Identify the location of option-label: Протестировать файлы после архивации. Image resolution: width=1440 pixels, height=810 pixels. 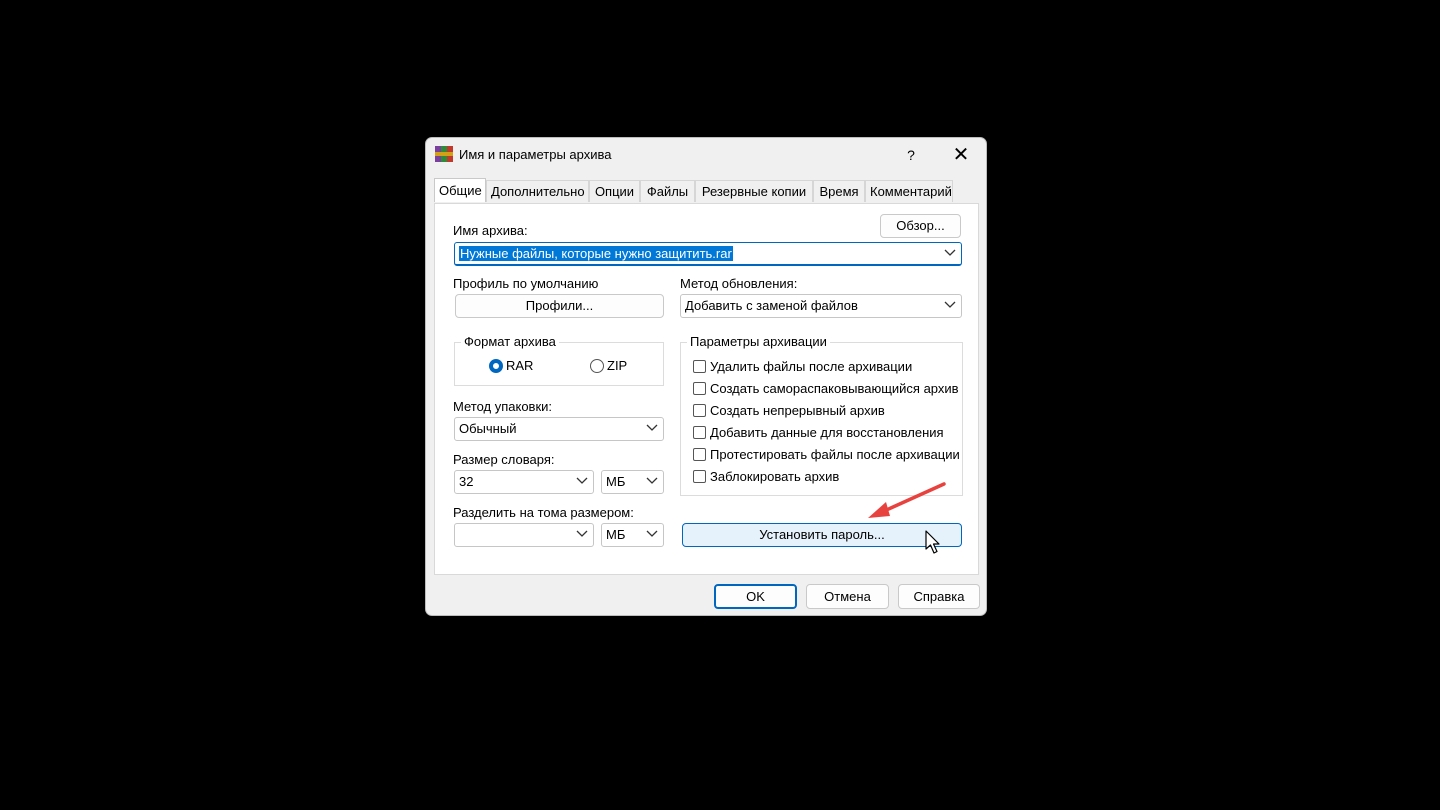
(835, 454).